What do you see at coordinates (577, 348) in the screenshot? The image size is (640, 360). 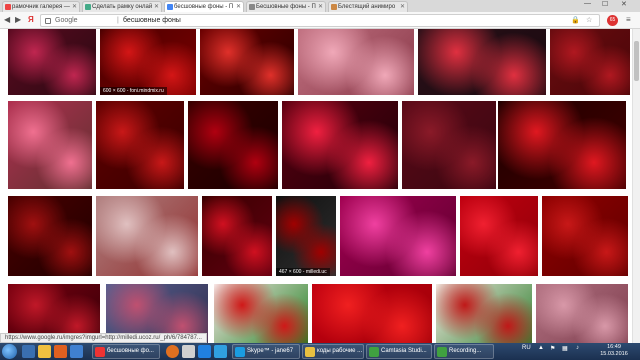 I see `volume-icon: ♪` at bounding box center [577, 348].